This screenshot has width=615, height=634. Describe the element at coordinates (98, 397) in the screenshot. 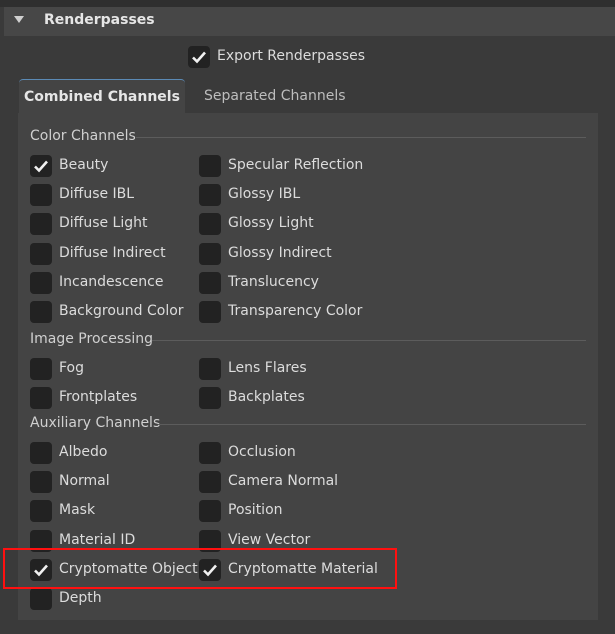

I see `checkbox-label: Frontplates` at that location.